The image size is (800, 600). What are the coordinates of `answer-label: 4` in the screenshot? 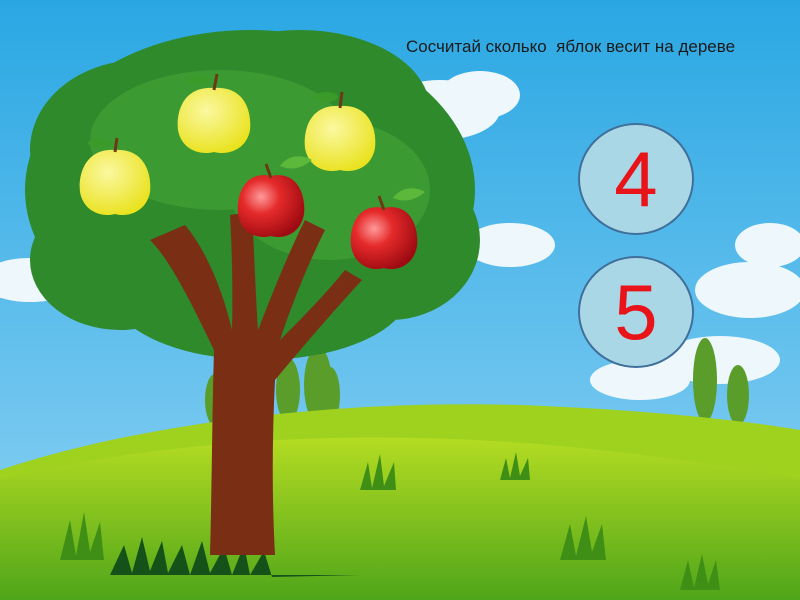 It's located at (636, 179).